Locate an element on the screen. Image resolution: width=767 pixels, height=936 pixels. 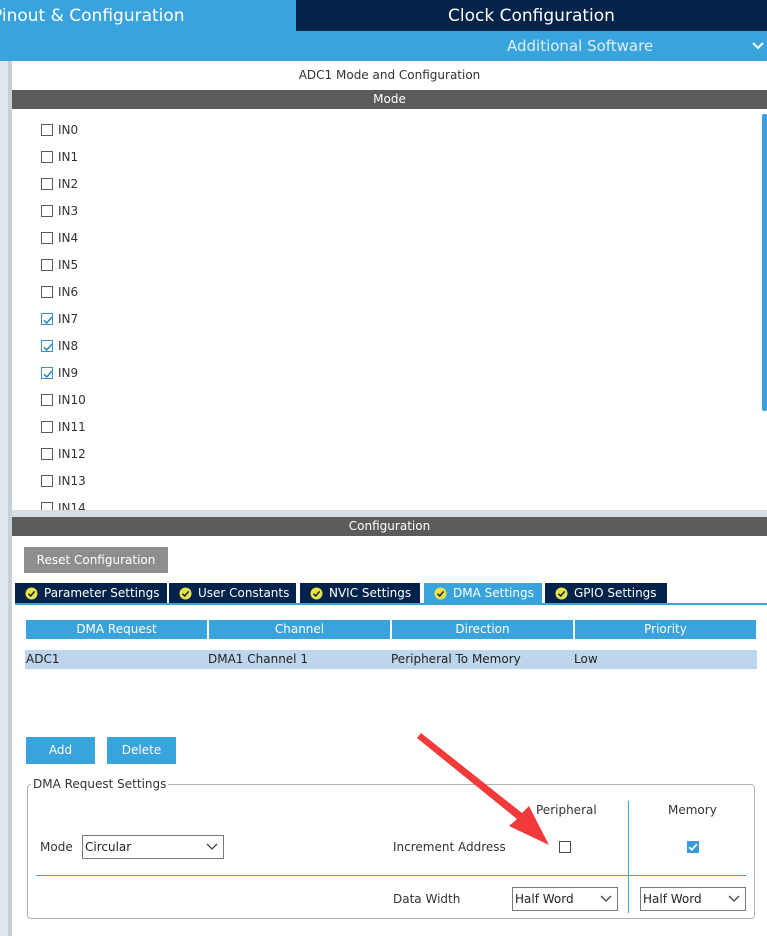
channel-label: IN11 is located at coordinates (72, 427).